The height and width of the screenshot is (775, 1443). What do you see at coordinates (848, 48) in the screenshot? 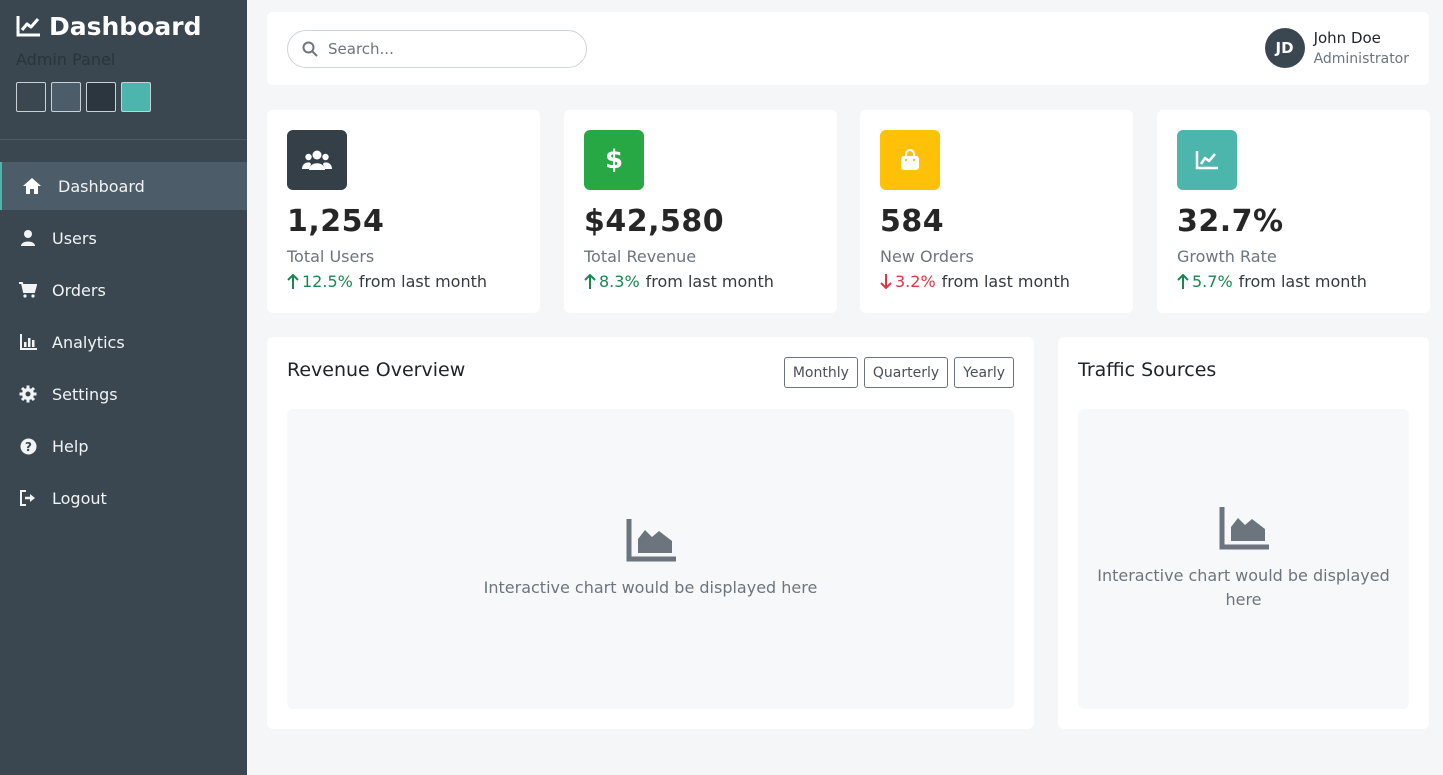
I see `top-bar: JD John Doe Administrator` at bounding box center [848, 48].